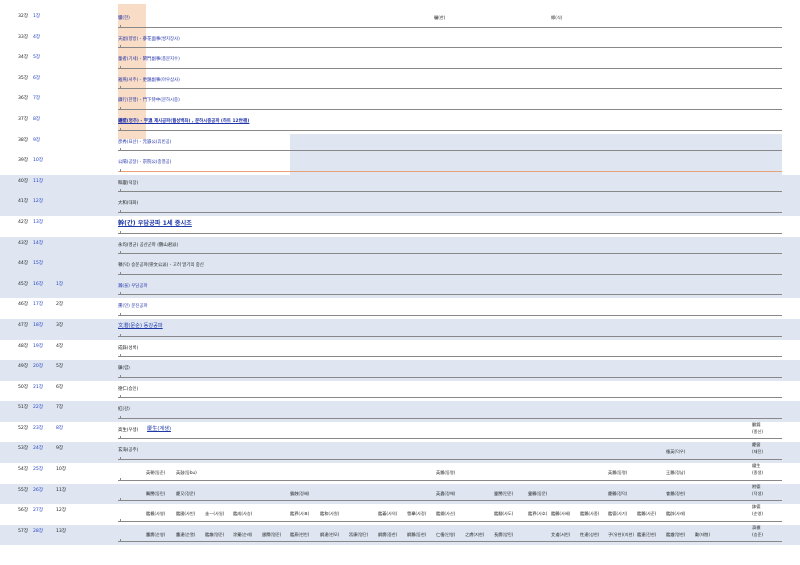 This screenshot has height=565, width=800. I want to click on descendant-name: 鑑連(진현), so click(646, 535).